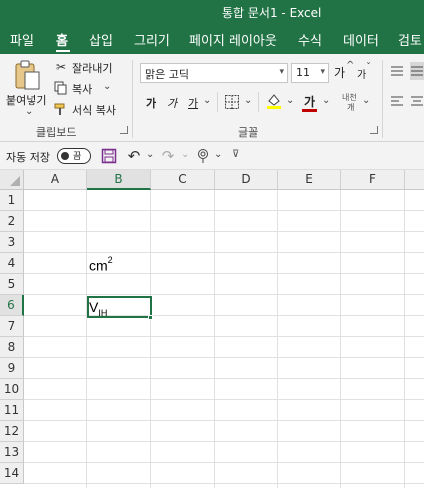 The image size is (424, 488). Describe the element at coordinates (232, 102) in the screenshot. I see `borders-icon` at that location.